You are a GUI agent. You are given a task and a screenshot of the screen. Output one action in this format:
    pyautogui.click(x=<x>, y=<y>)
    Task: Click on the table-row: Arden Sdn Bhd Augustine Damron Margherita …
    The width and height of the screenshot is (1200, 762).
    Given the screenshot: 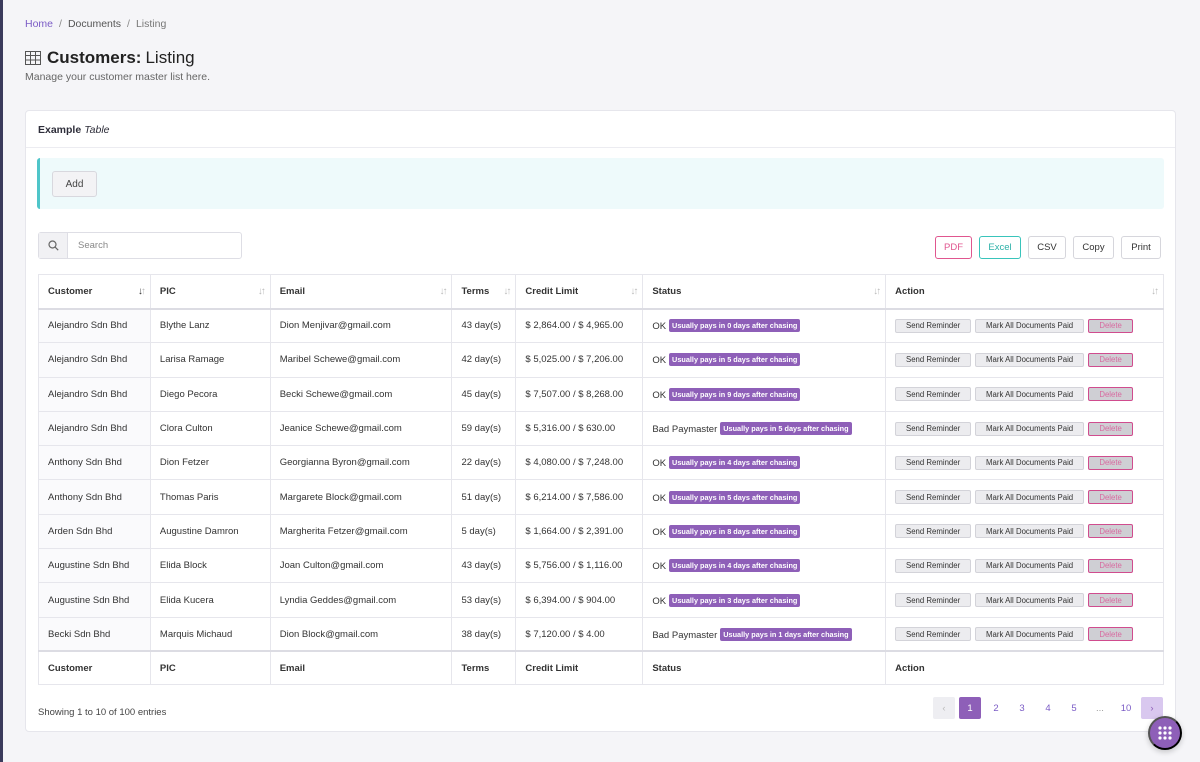 What is the action you would take?
    pyautogui.click(x=601, y=531)
    